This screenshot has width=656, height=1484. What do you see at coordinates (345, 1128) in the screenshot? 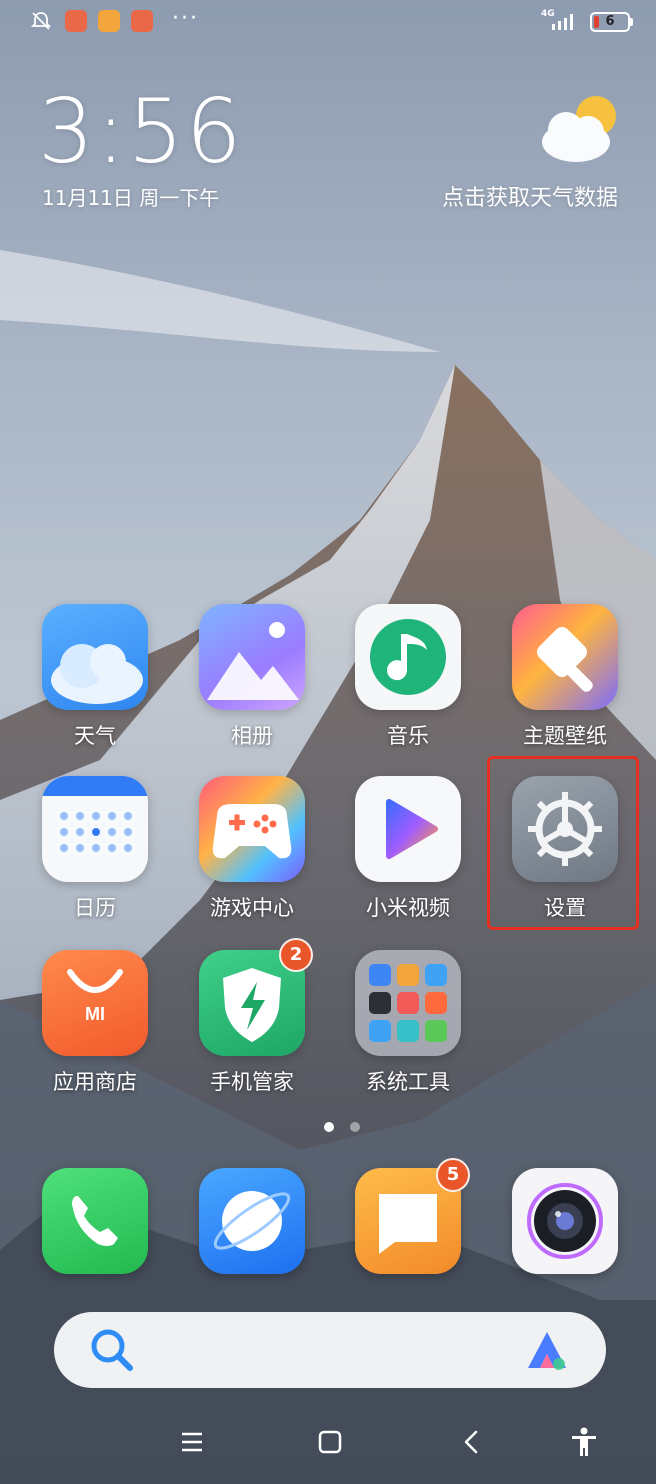
I see `page-indicator` at bounding box center [345, 1128].